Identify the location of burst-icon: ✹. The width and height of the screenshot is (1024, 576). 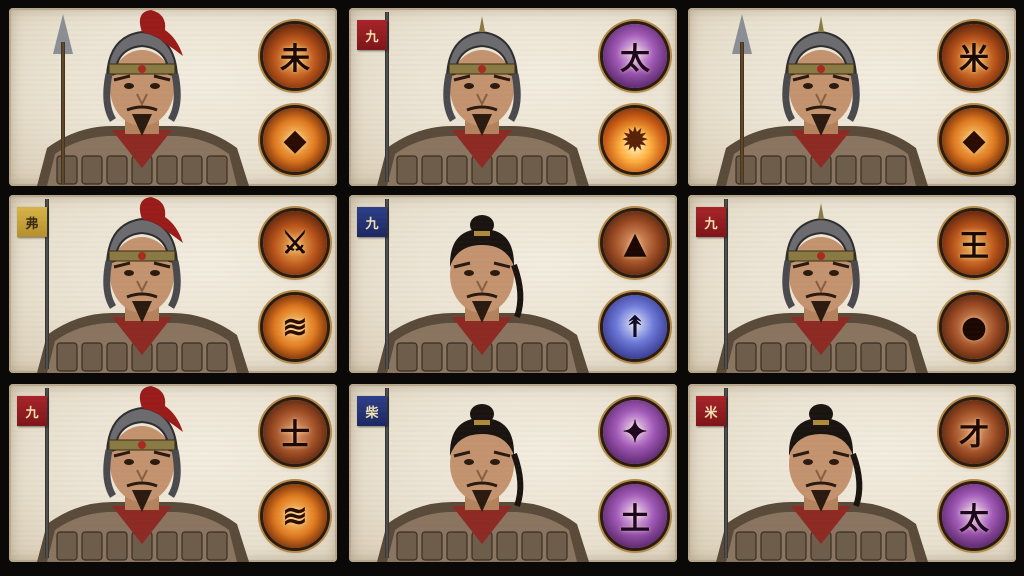
(635, 140).